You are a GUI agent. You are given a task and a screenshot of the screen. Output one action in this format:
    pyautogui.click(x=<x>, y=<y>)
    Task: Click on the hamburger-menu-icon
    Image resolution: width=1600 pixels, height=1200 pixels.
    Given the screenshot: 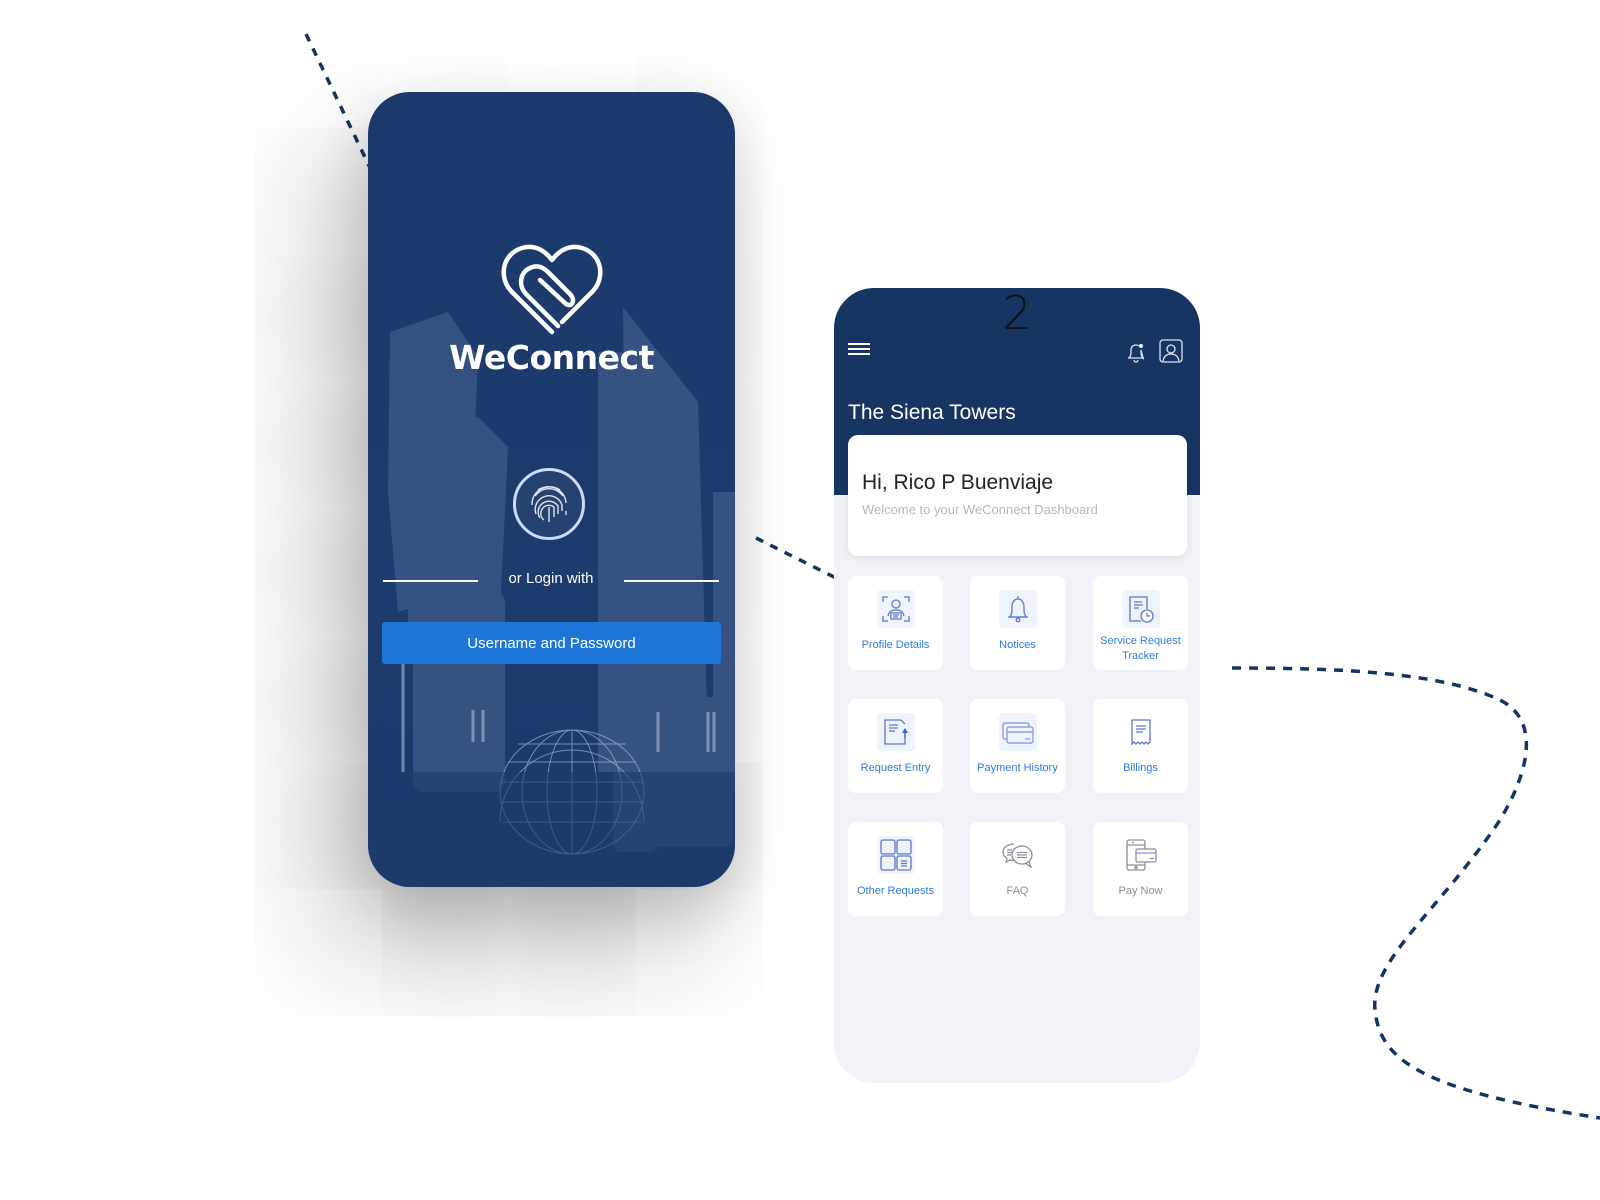 What is the action you would take?
    pyautogui.click(x=859, y=349)
    